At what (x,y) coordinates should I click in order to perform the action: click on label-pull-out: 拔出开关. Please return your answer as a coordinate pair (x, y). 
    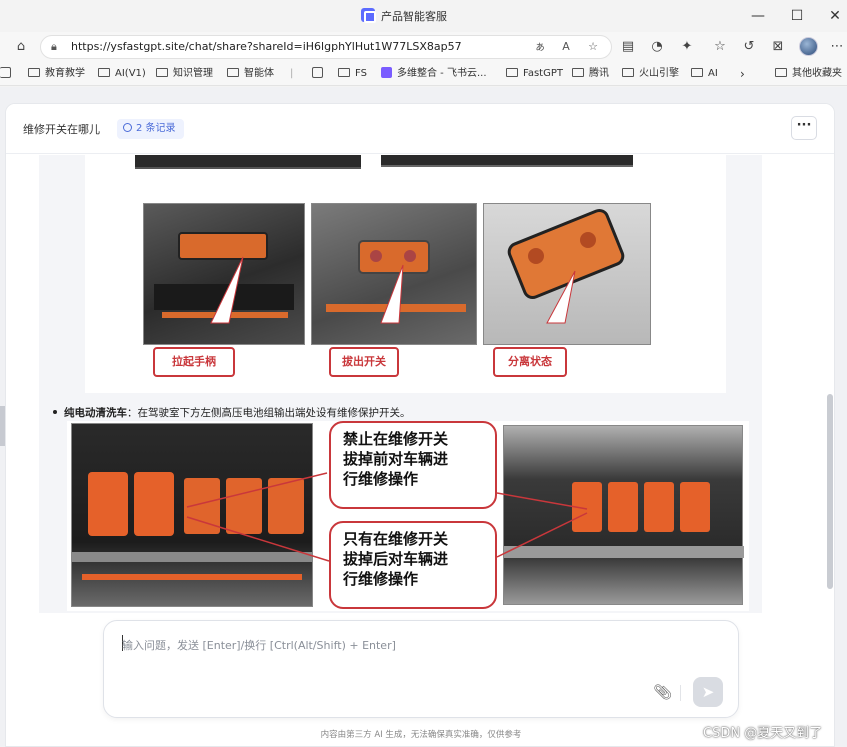
    Looking at the image, I should click on (364, 362).